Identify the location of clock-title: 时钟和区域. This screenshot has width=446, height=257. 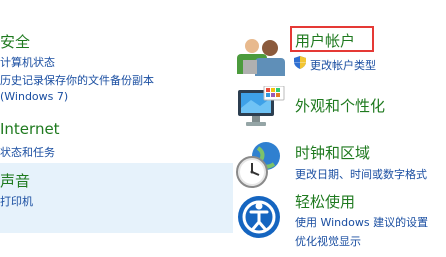
(332, 152).